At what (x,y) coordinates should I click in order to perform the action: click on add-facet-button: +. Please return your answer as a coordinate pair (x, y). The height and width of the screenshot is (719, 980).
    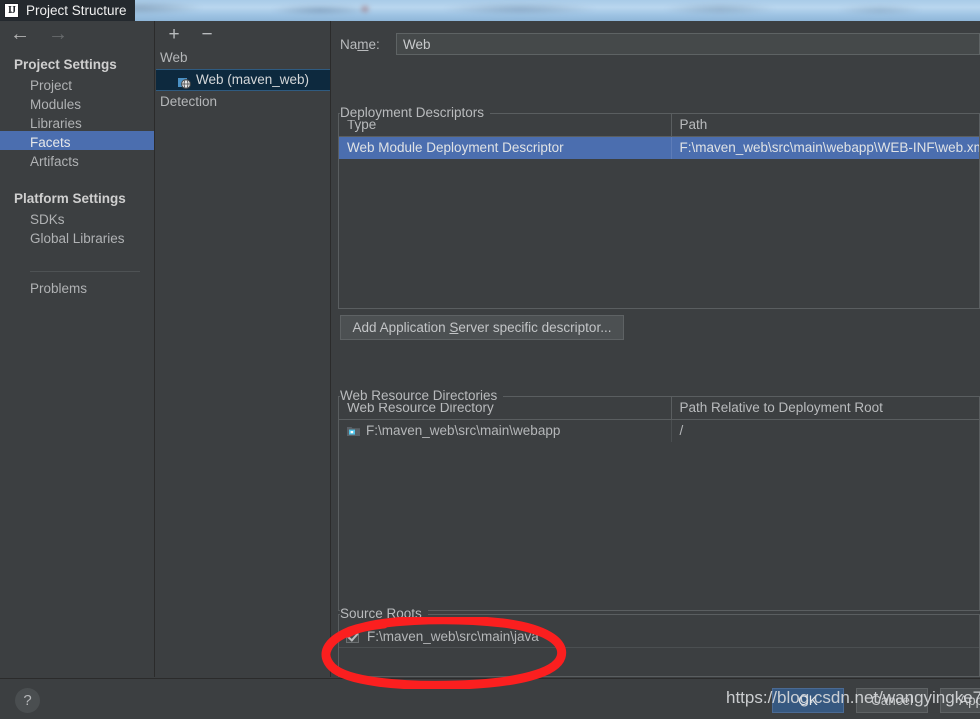
    Looking at the image, I should click on (174, 34).